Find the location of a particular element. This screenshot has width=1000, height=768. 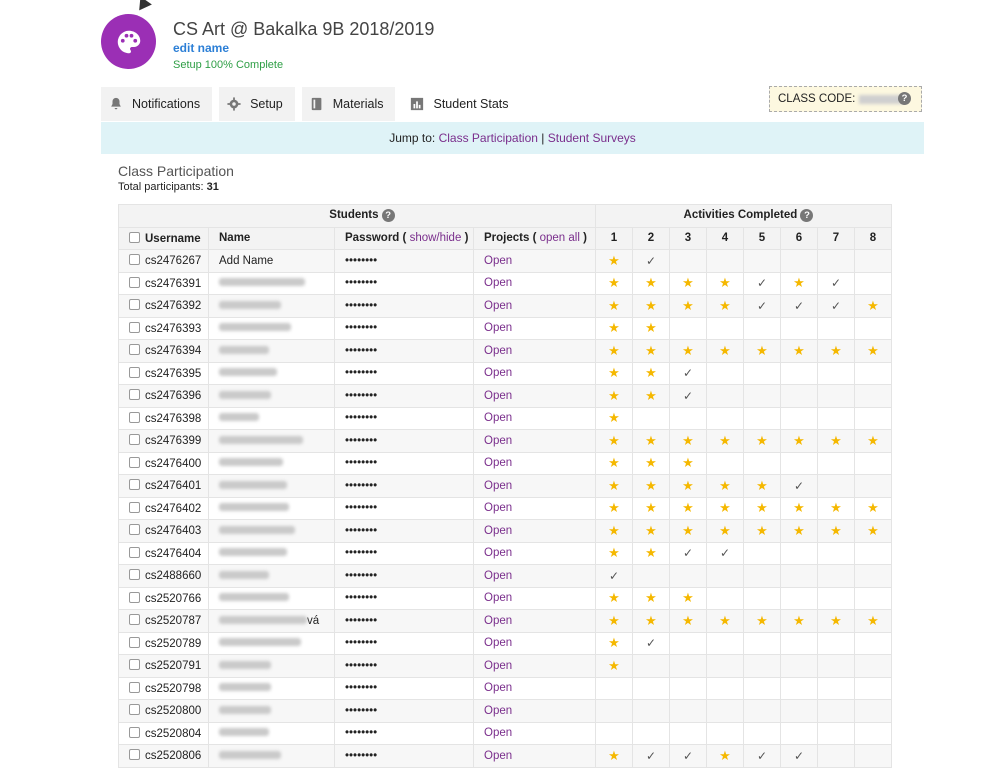

username-cell: cs2488660 is located at coordinates (163, 576).